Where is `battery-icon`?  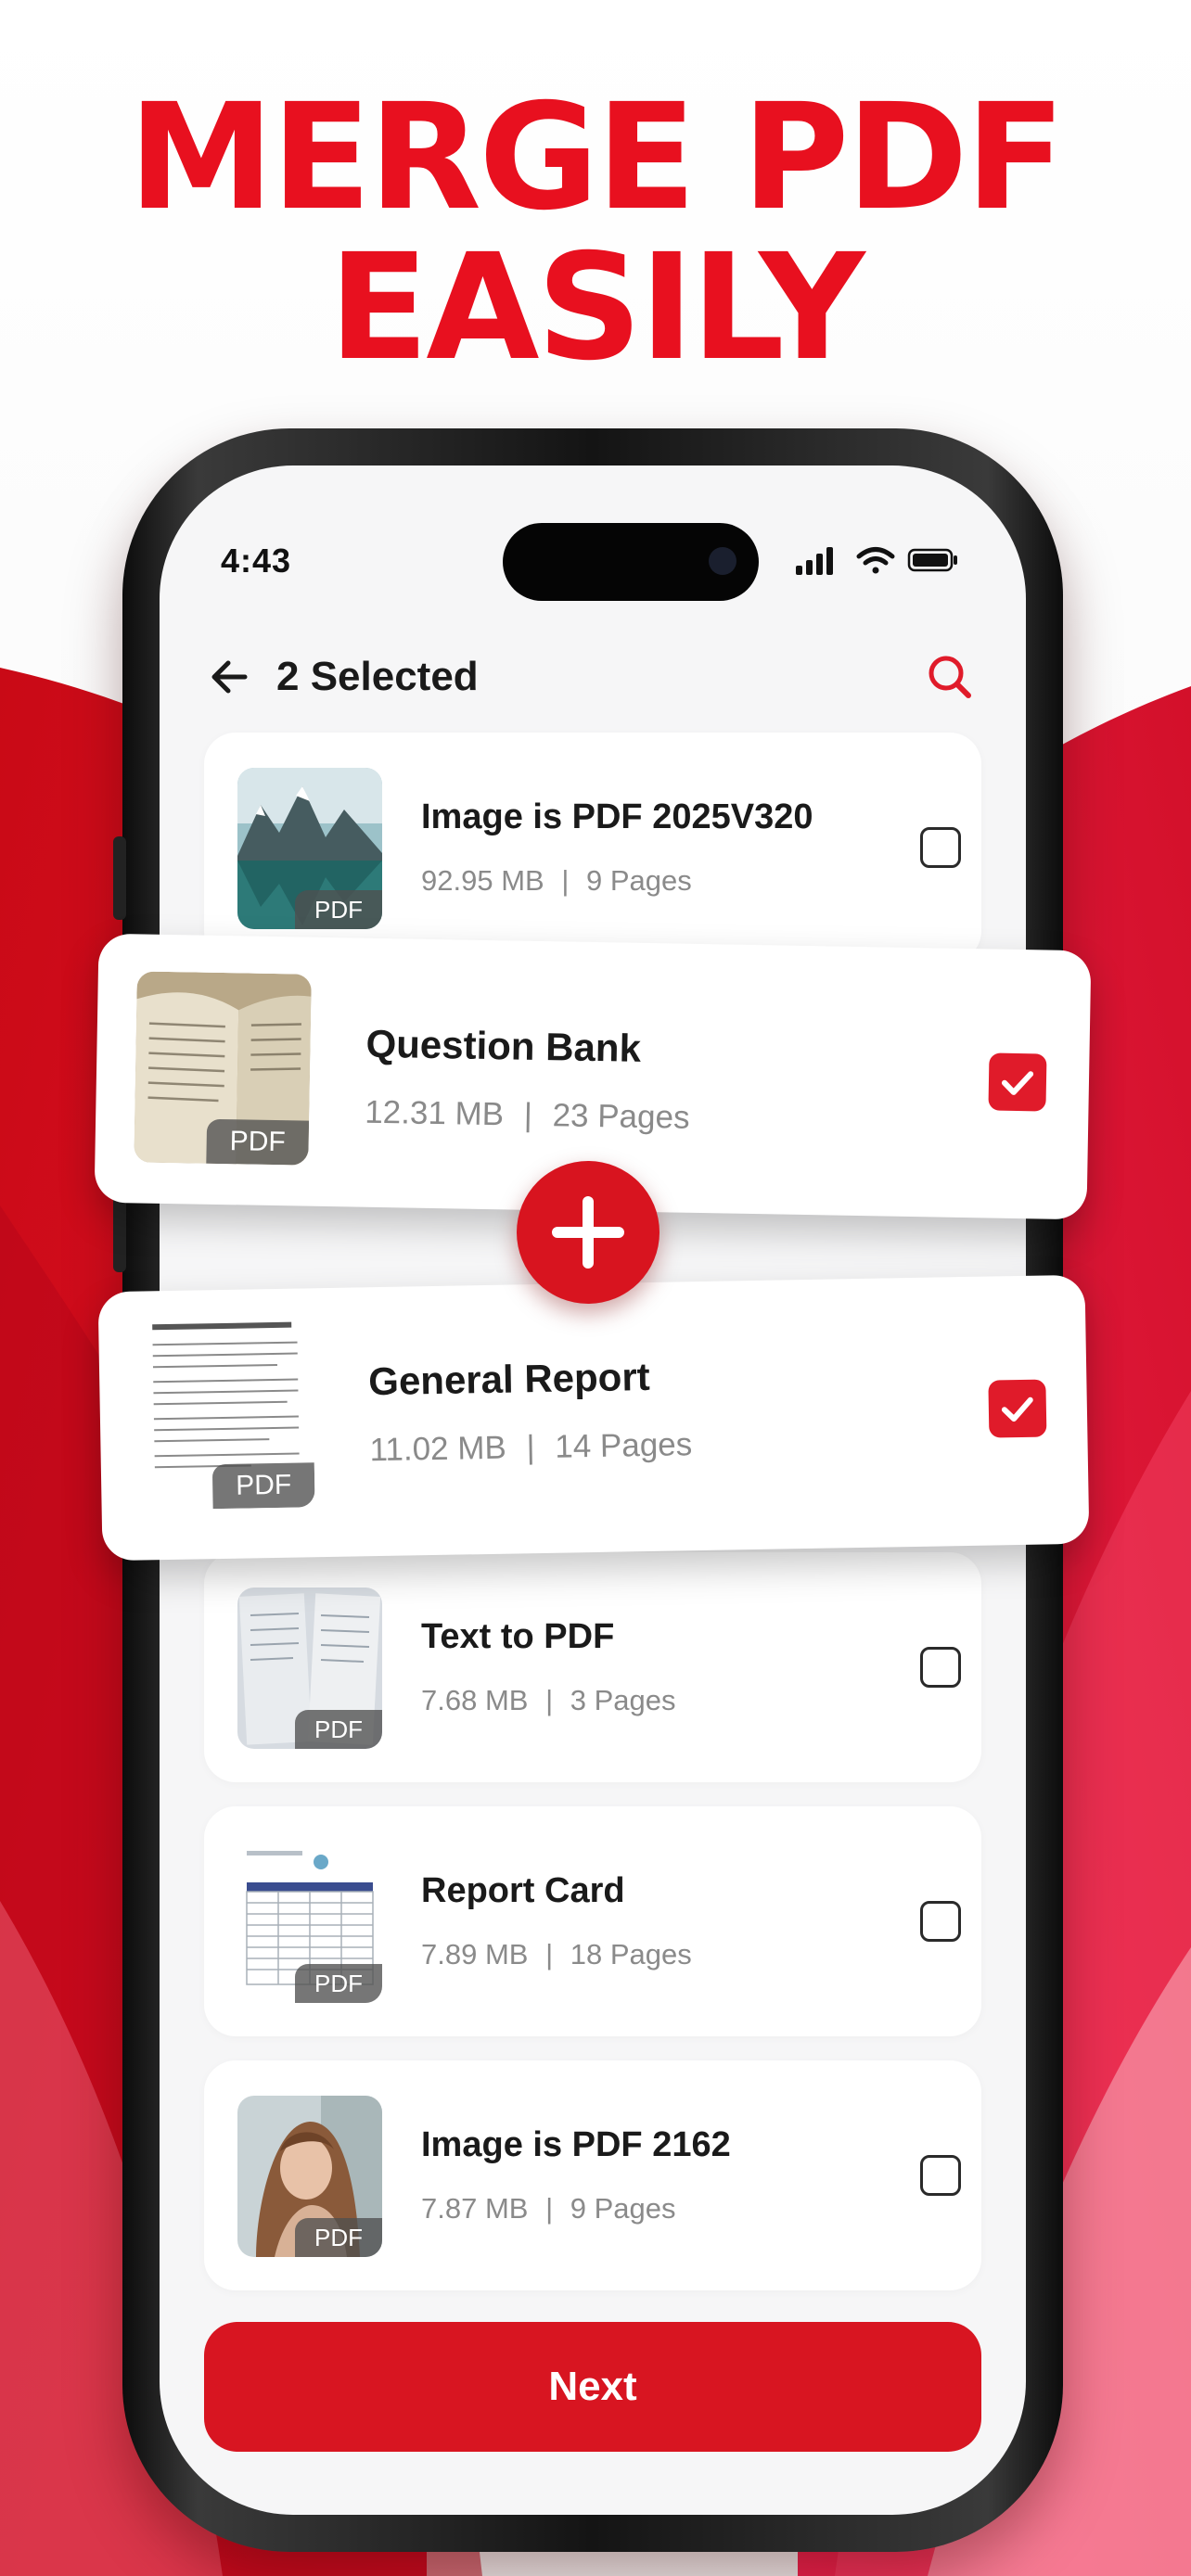 battery-icon is located at coordinates (932, 560).